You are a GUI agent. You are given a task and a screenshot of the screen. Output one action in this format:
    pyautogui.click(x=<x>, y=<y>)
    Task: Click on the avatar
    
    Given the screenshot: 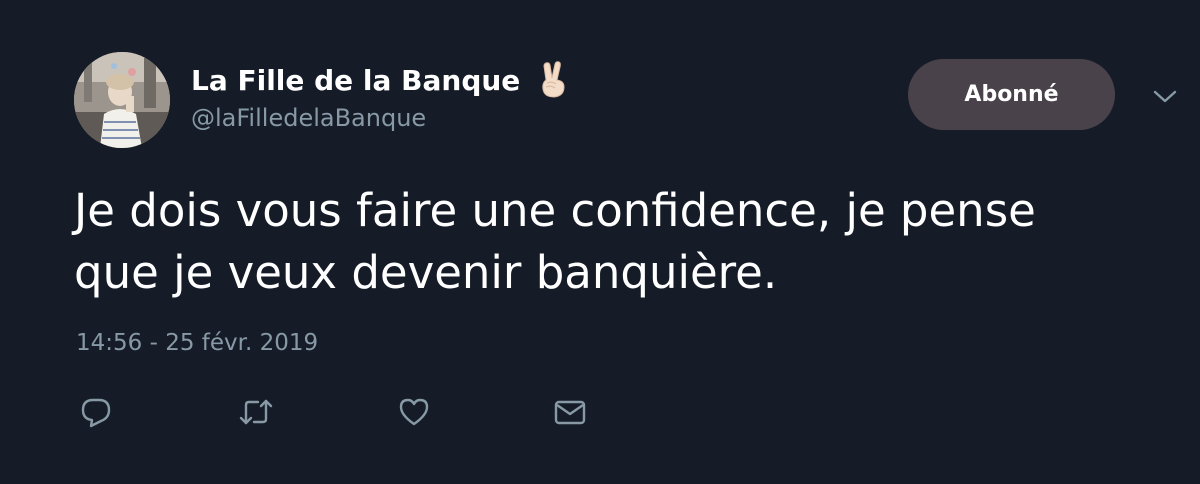 What is the action you would take?
    pyautogui.click(x=122, y=100)
    